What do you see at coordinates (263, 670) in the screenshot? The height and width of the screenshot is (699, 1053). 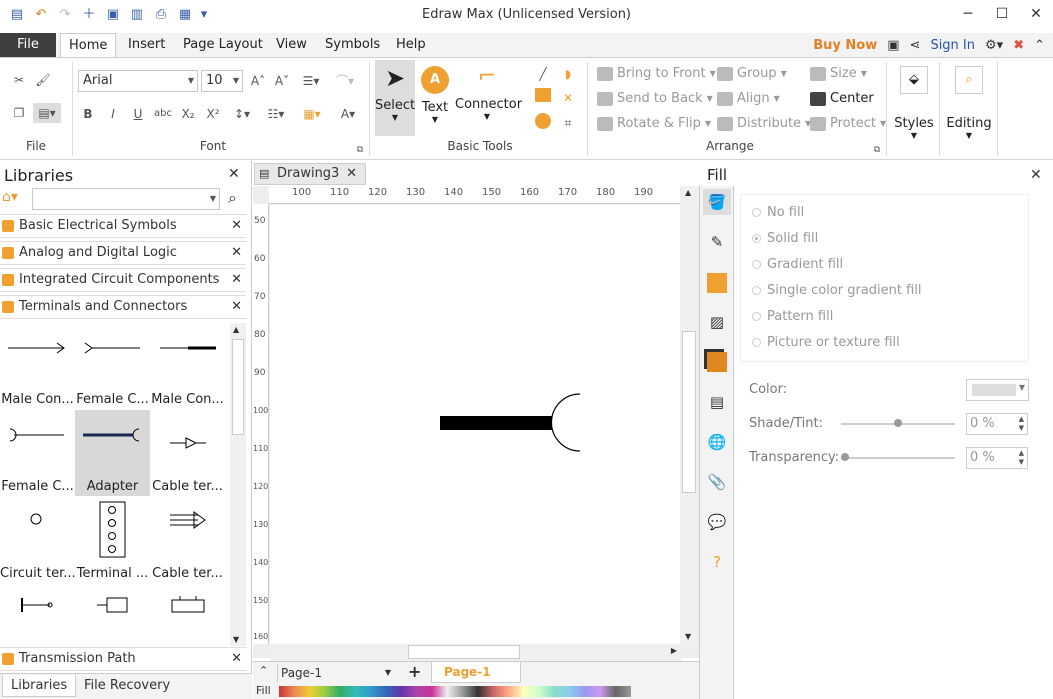 I see `chevron-up-icon: ⌃` at bounding box center [263, 670].